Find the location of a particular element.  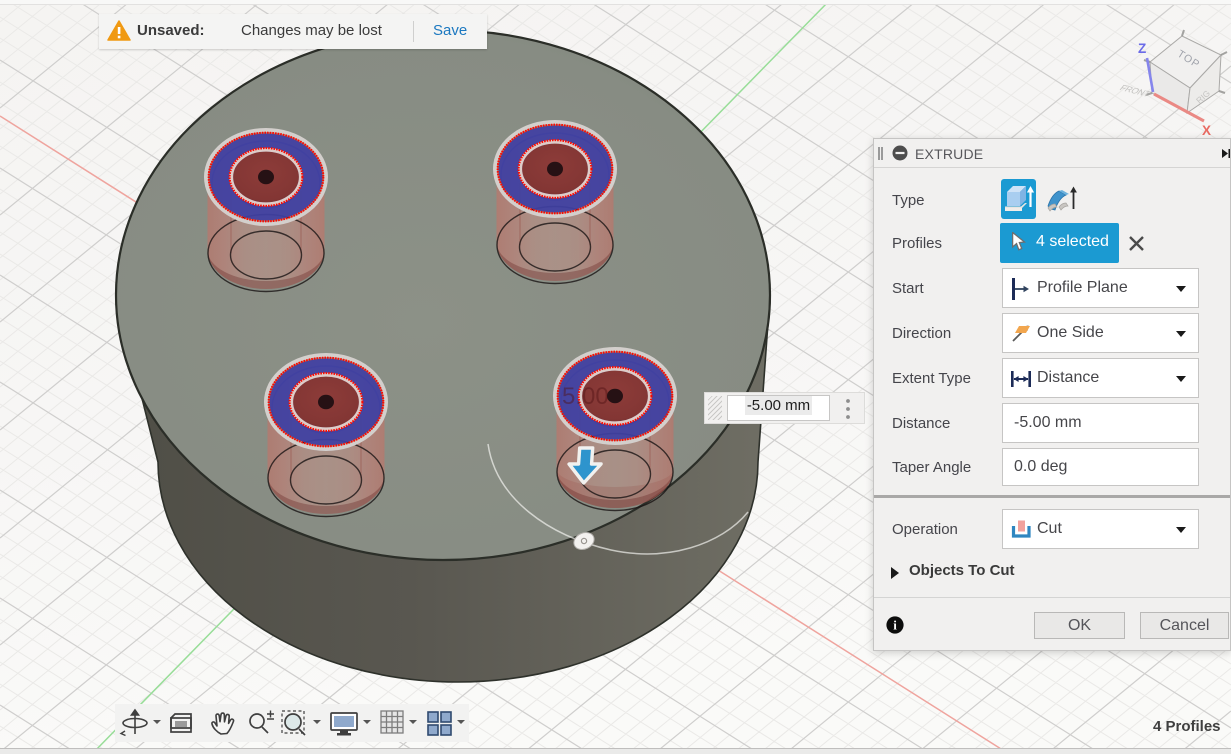

svg-text: FRONT is located at coordinates (1135, 90).